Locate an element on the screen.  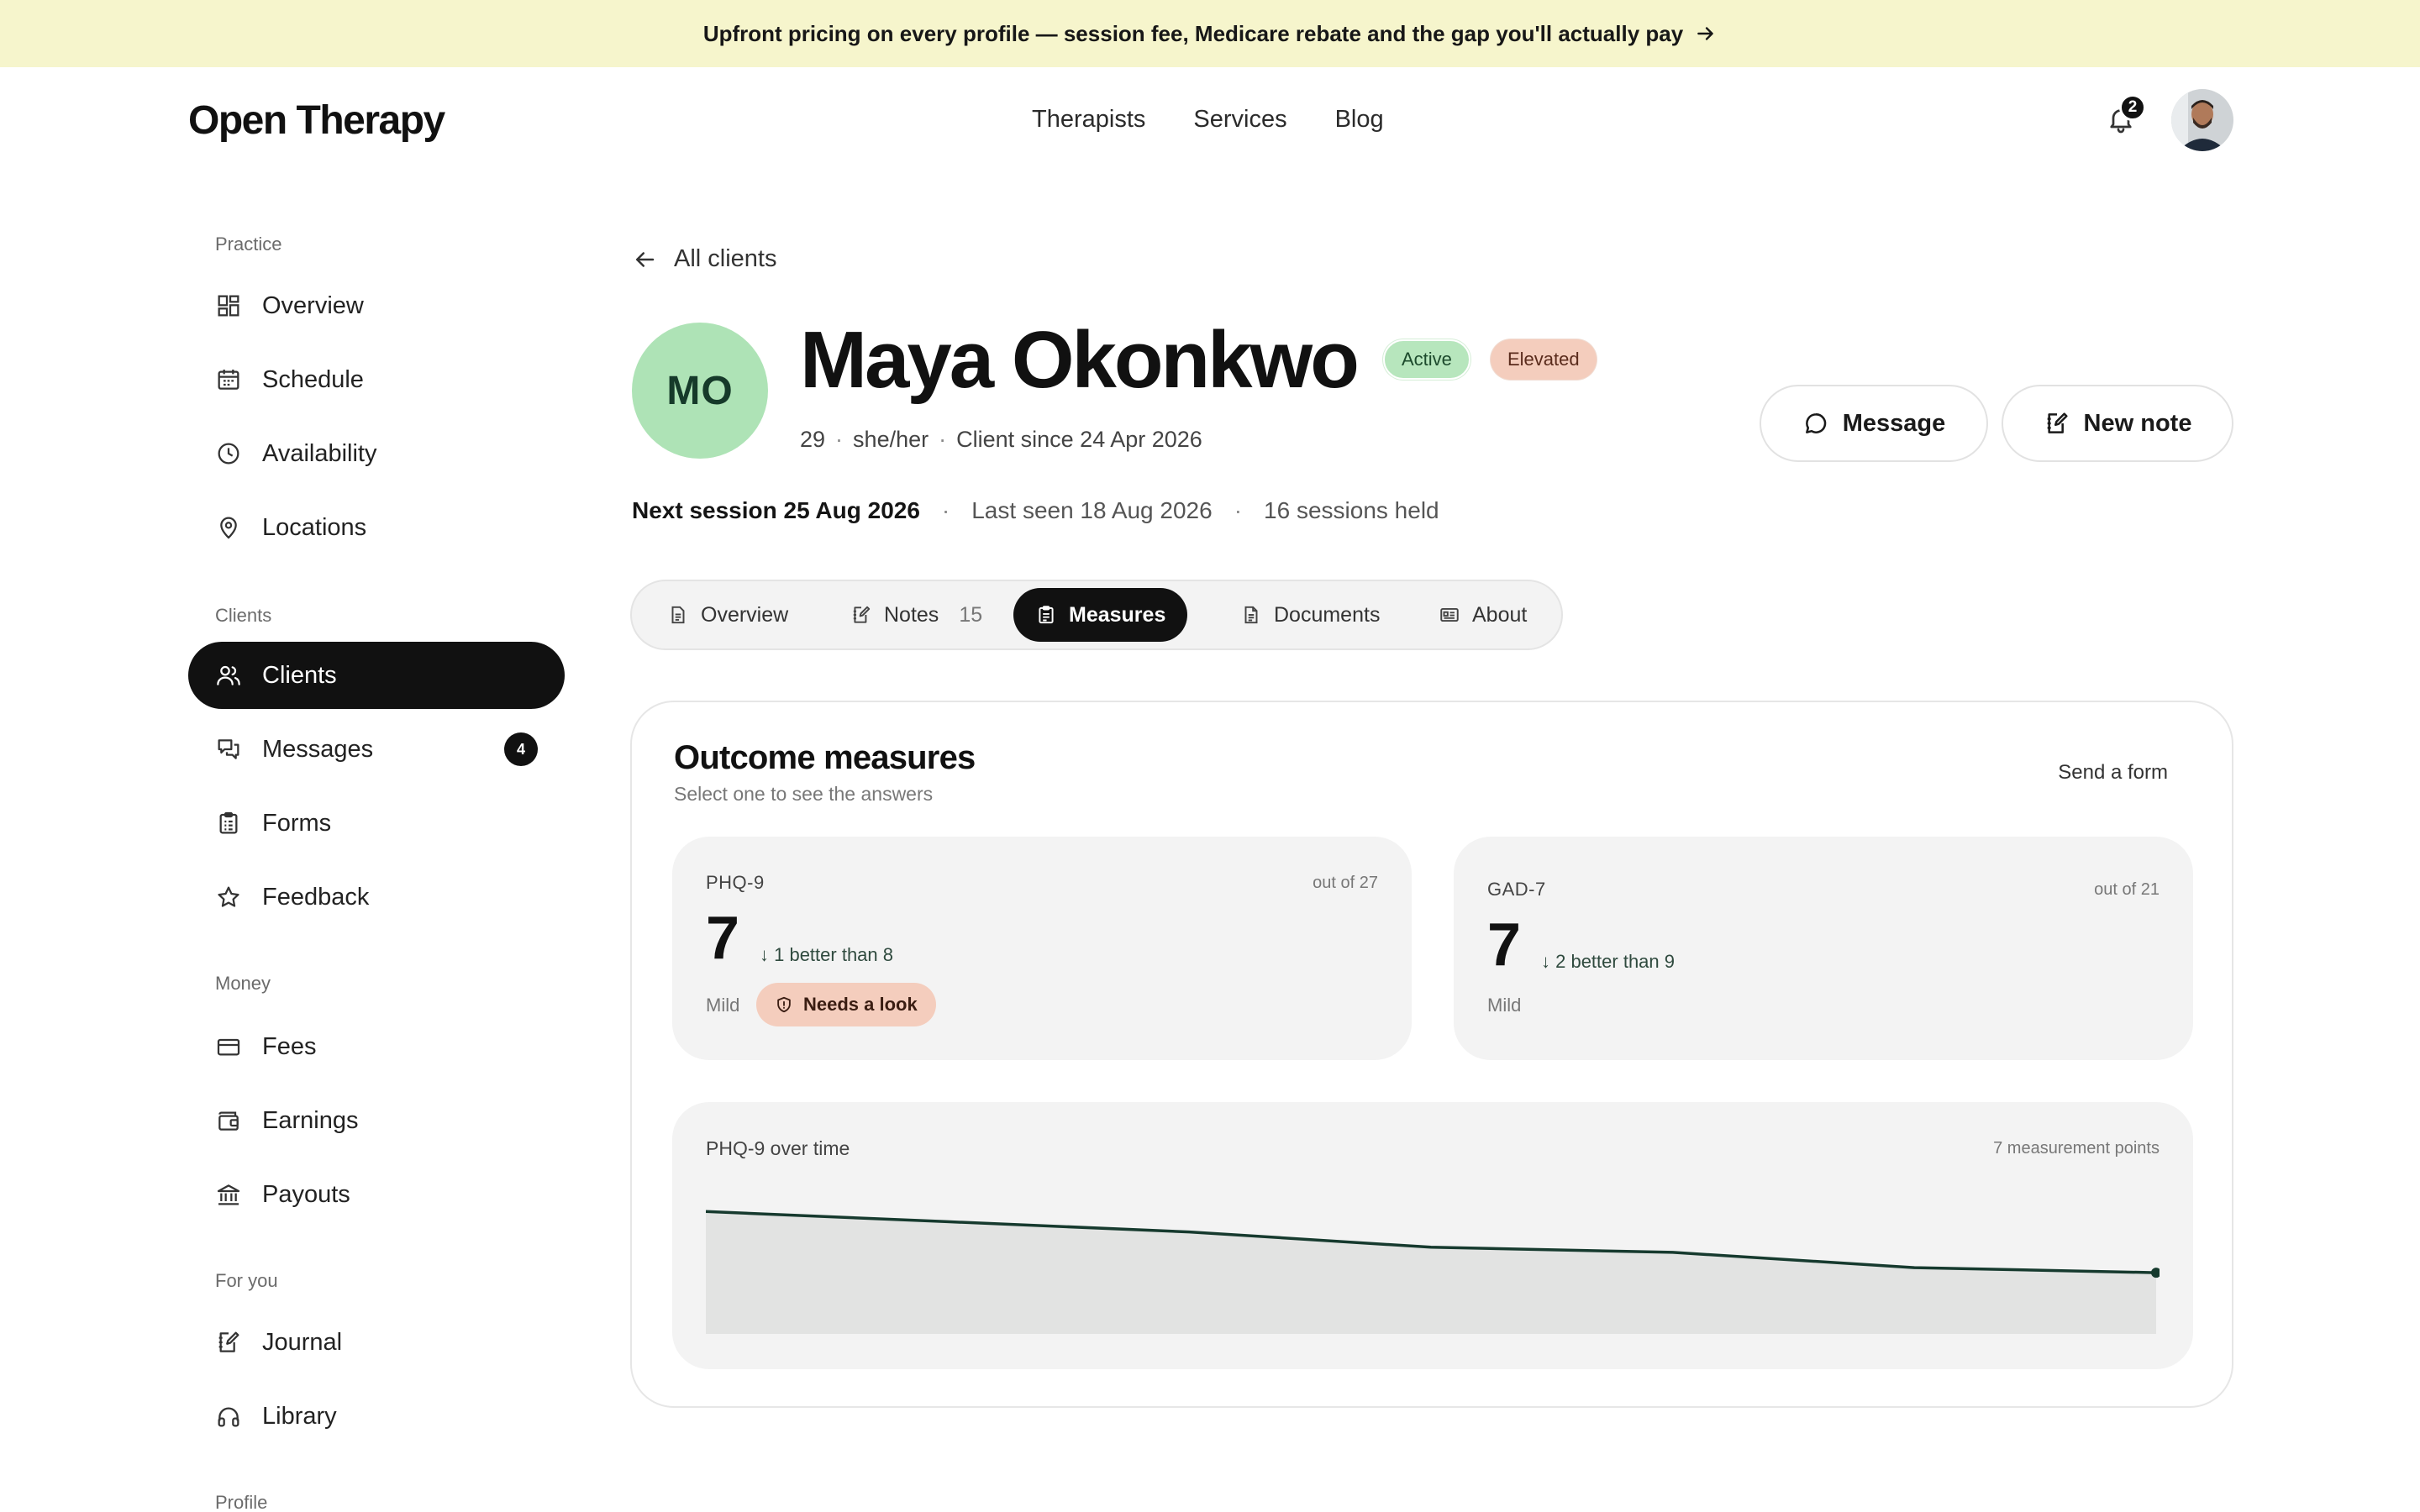
phq9-trend-chart is located at coordinates (1433, 1272).